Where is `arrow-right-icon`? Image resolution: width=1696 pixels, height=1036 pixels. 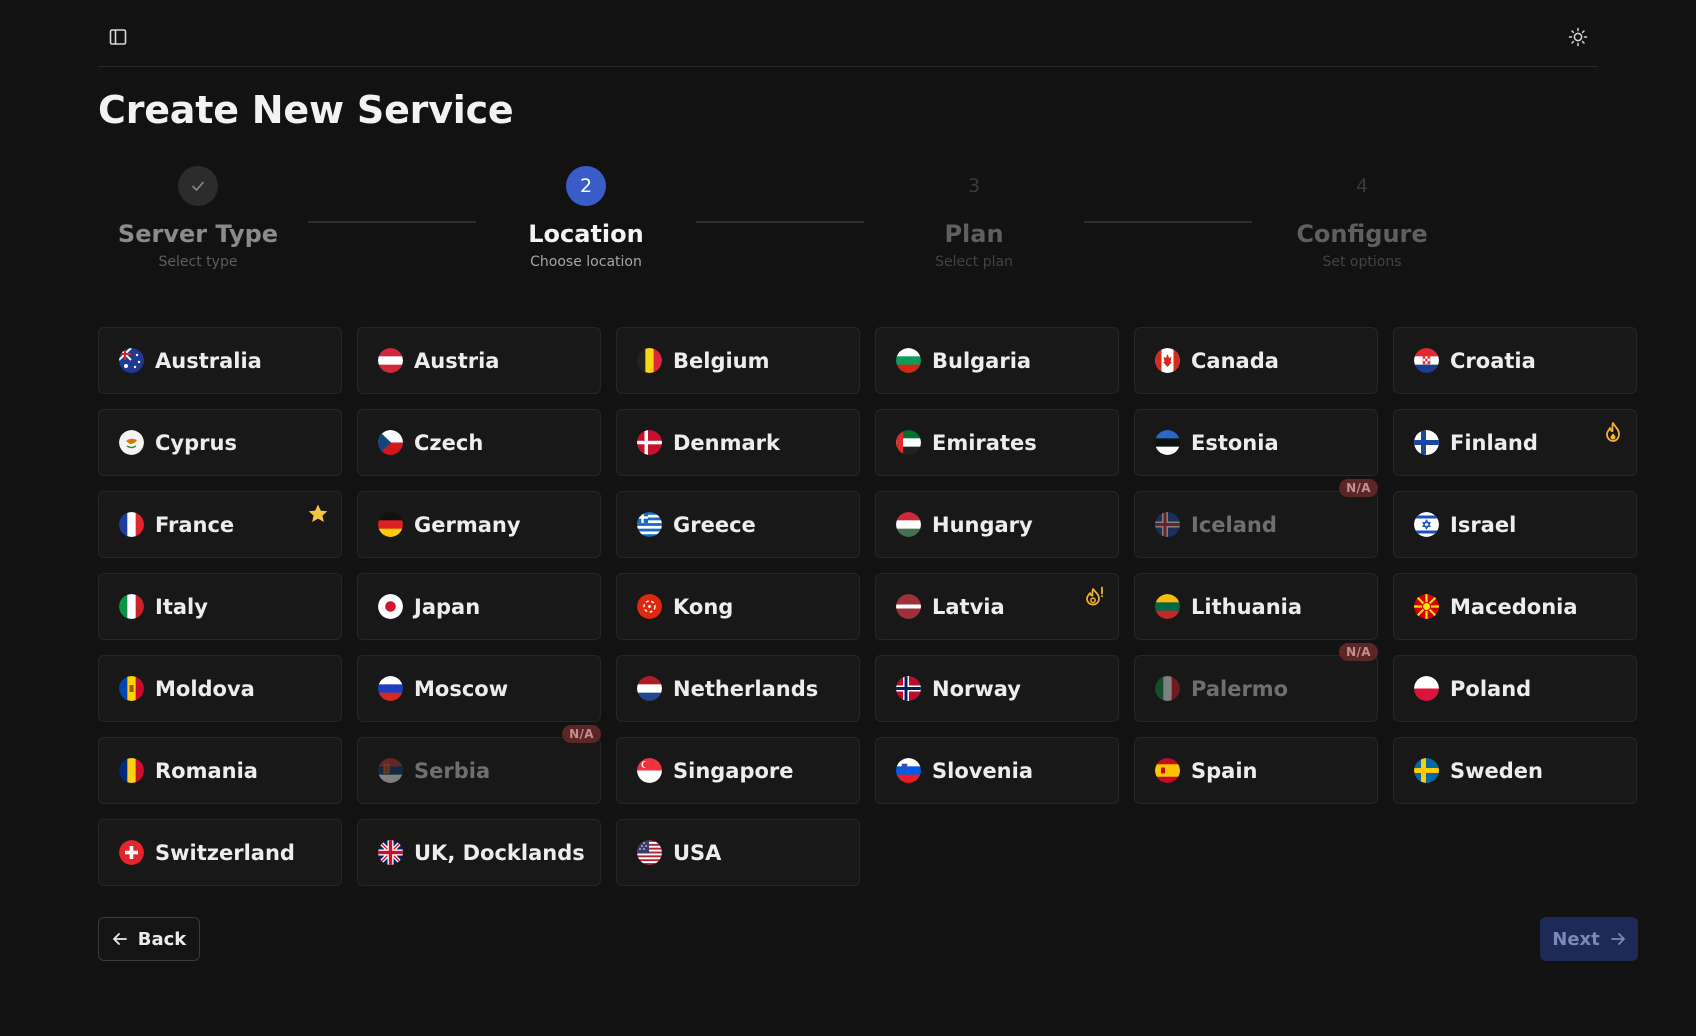
arrow-right-icon is located at coordinates (1617, 939).